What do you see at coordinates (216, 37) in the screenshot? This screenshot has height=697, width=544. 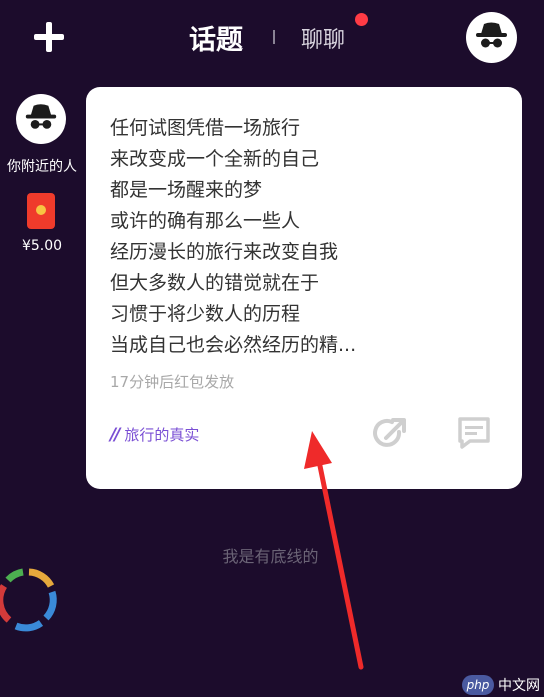 I see `tab-topic: 话题` at bounding box center [216, 37].